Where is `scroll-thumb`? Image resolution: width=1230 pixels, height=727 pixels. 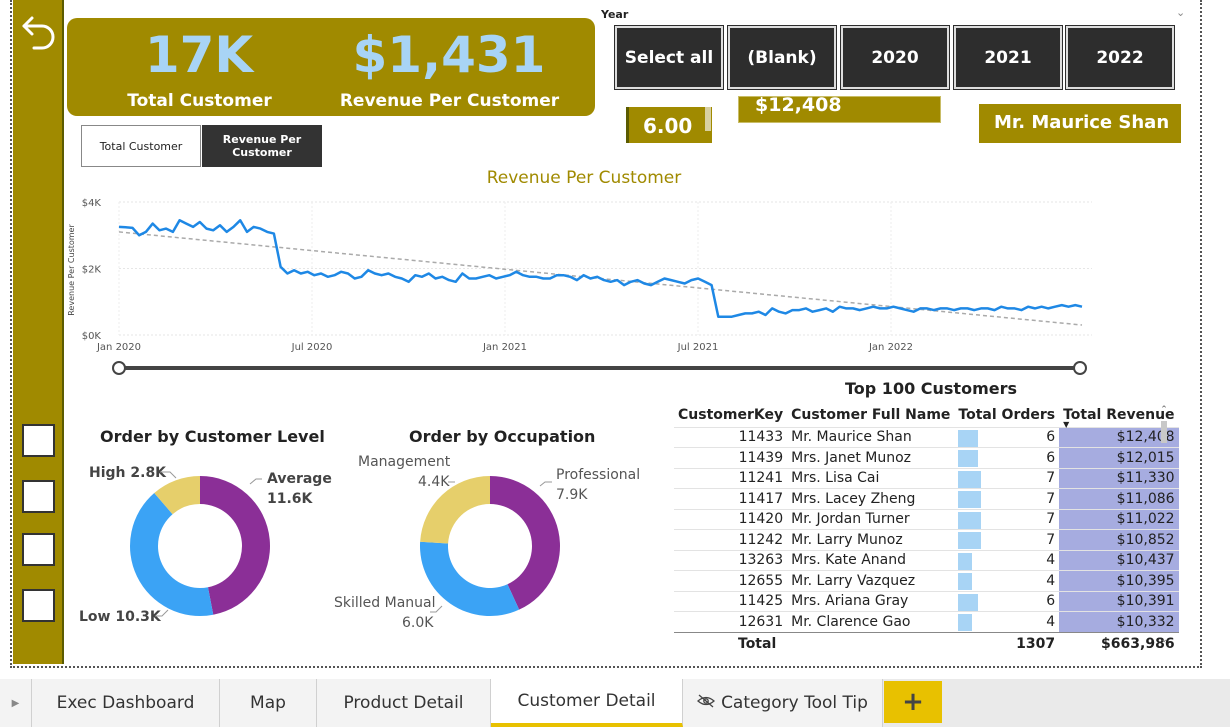 scroll-thumb is located at coordinates (1164, 432).